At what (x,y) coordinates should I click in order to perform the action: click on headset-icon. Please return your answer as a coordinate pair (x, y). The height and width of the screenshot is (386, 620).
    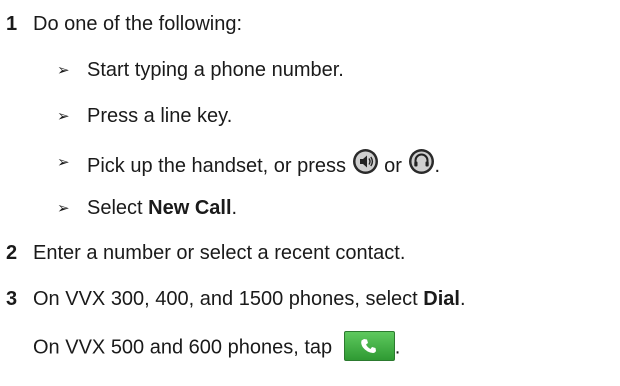
    Looking at the image, I should click on (421, 164).